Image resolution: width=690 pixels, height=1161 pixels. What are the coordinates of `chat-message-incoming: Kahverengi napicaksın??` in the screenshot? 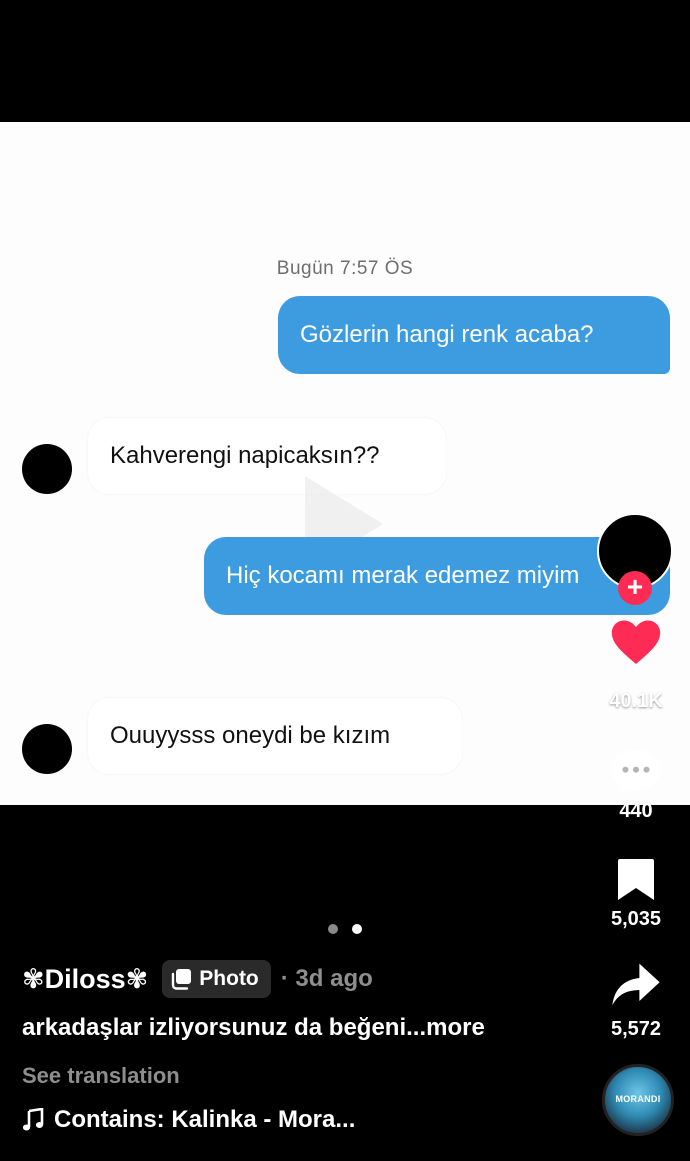 It's located at (267, 456).